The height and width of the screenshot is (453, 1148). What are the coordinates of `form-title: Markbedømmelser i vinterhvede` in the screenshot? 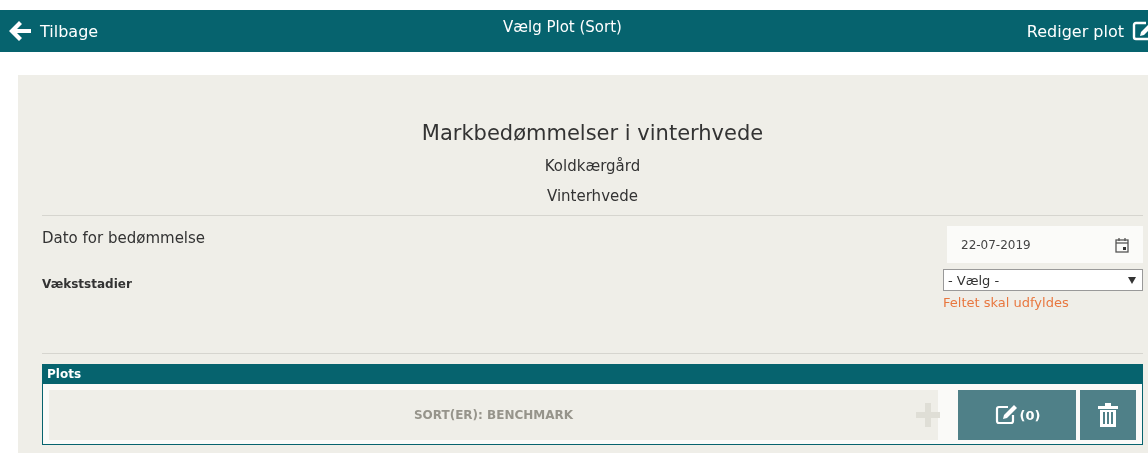 It's located at (592, 133).